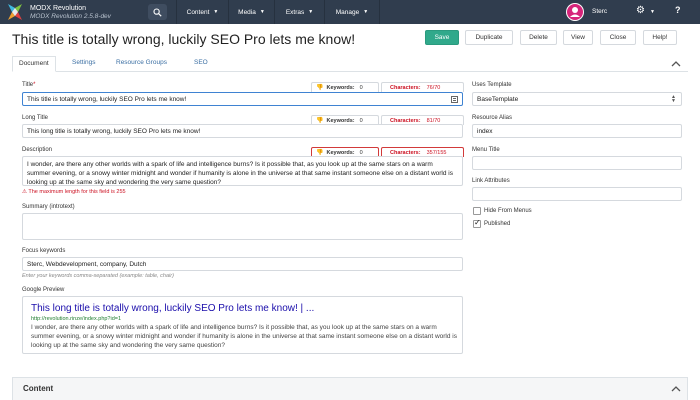 Image resolution: width=700 pixels, height=400 pixels. What do you see at coordinates (577, 194) in the screenshot?
I see `link-attributes-input` at bounding box center [577, 194].